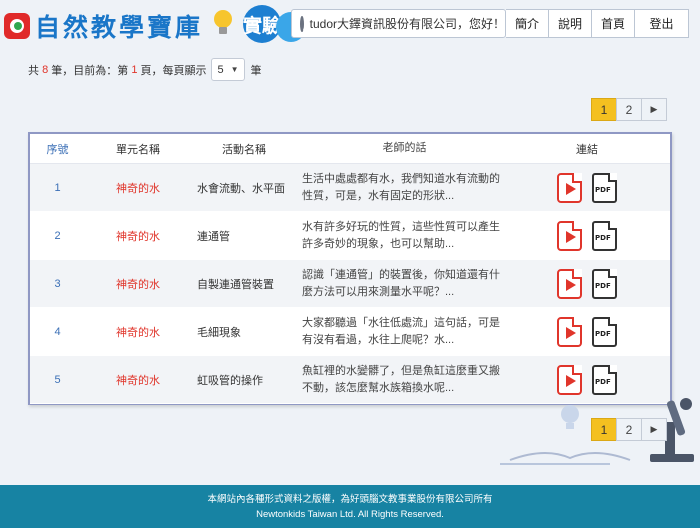 The height and width of the screenshot is (528, 700). Describe the element at coordinates (234, 69) in the screenshot. I see `chevron-down-icon: ▼` at that location.